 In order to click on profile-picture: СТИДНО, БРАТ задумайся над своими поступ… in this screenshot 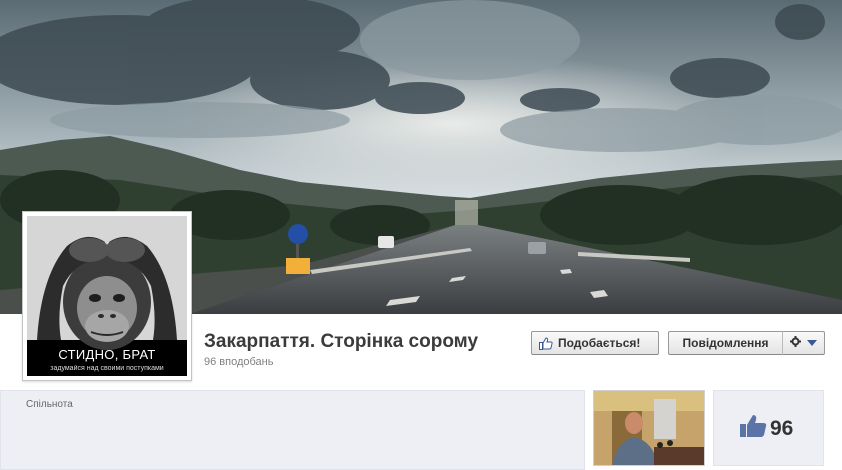, I will do `click(107, 296)`.